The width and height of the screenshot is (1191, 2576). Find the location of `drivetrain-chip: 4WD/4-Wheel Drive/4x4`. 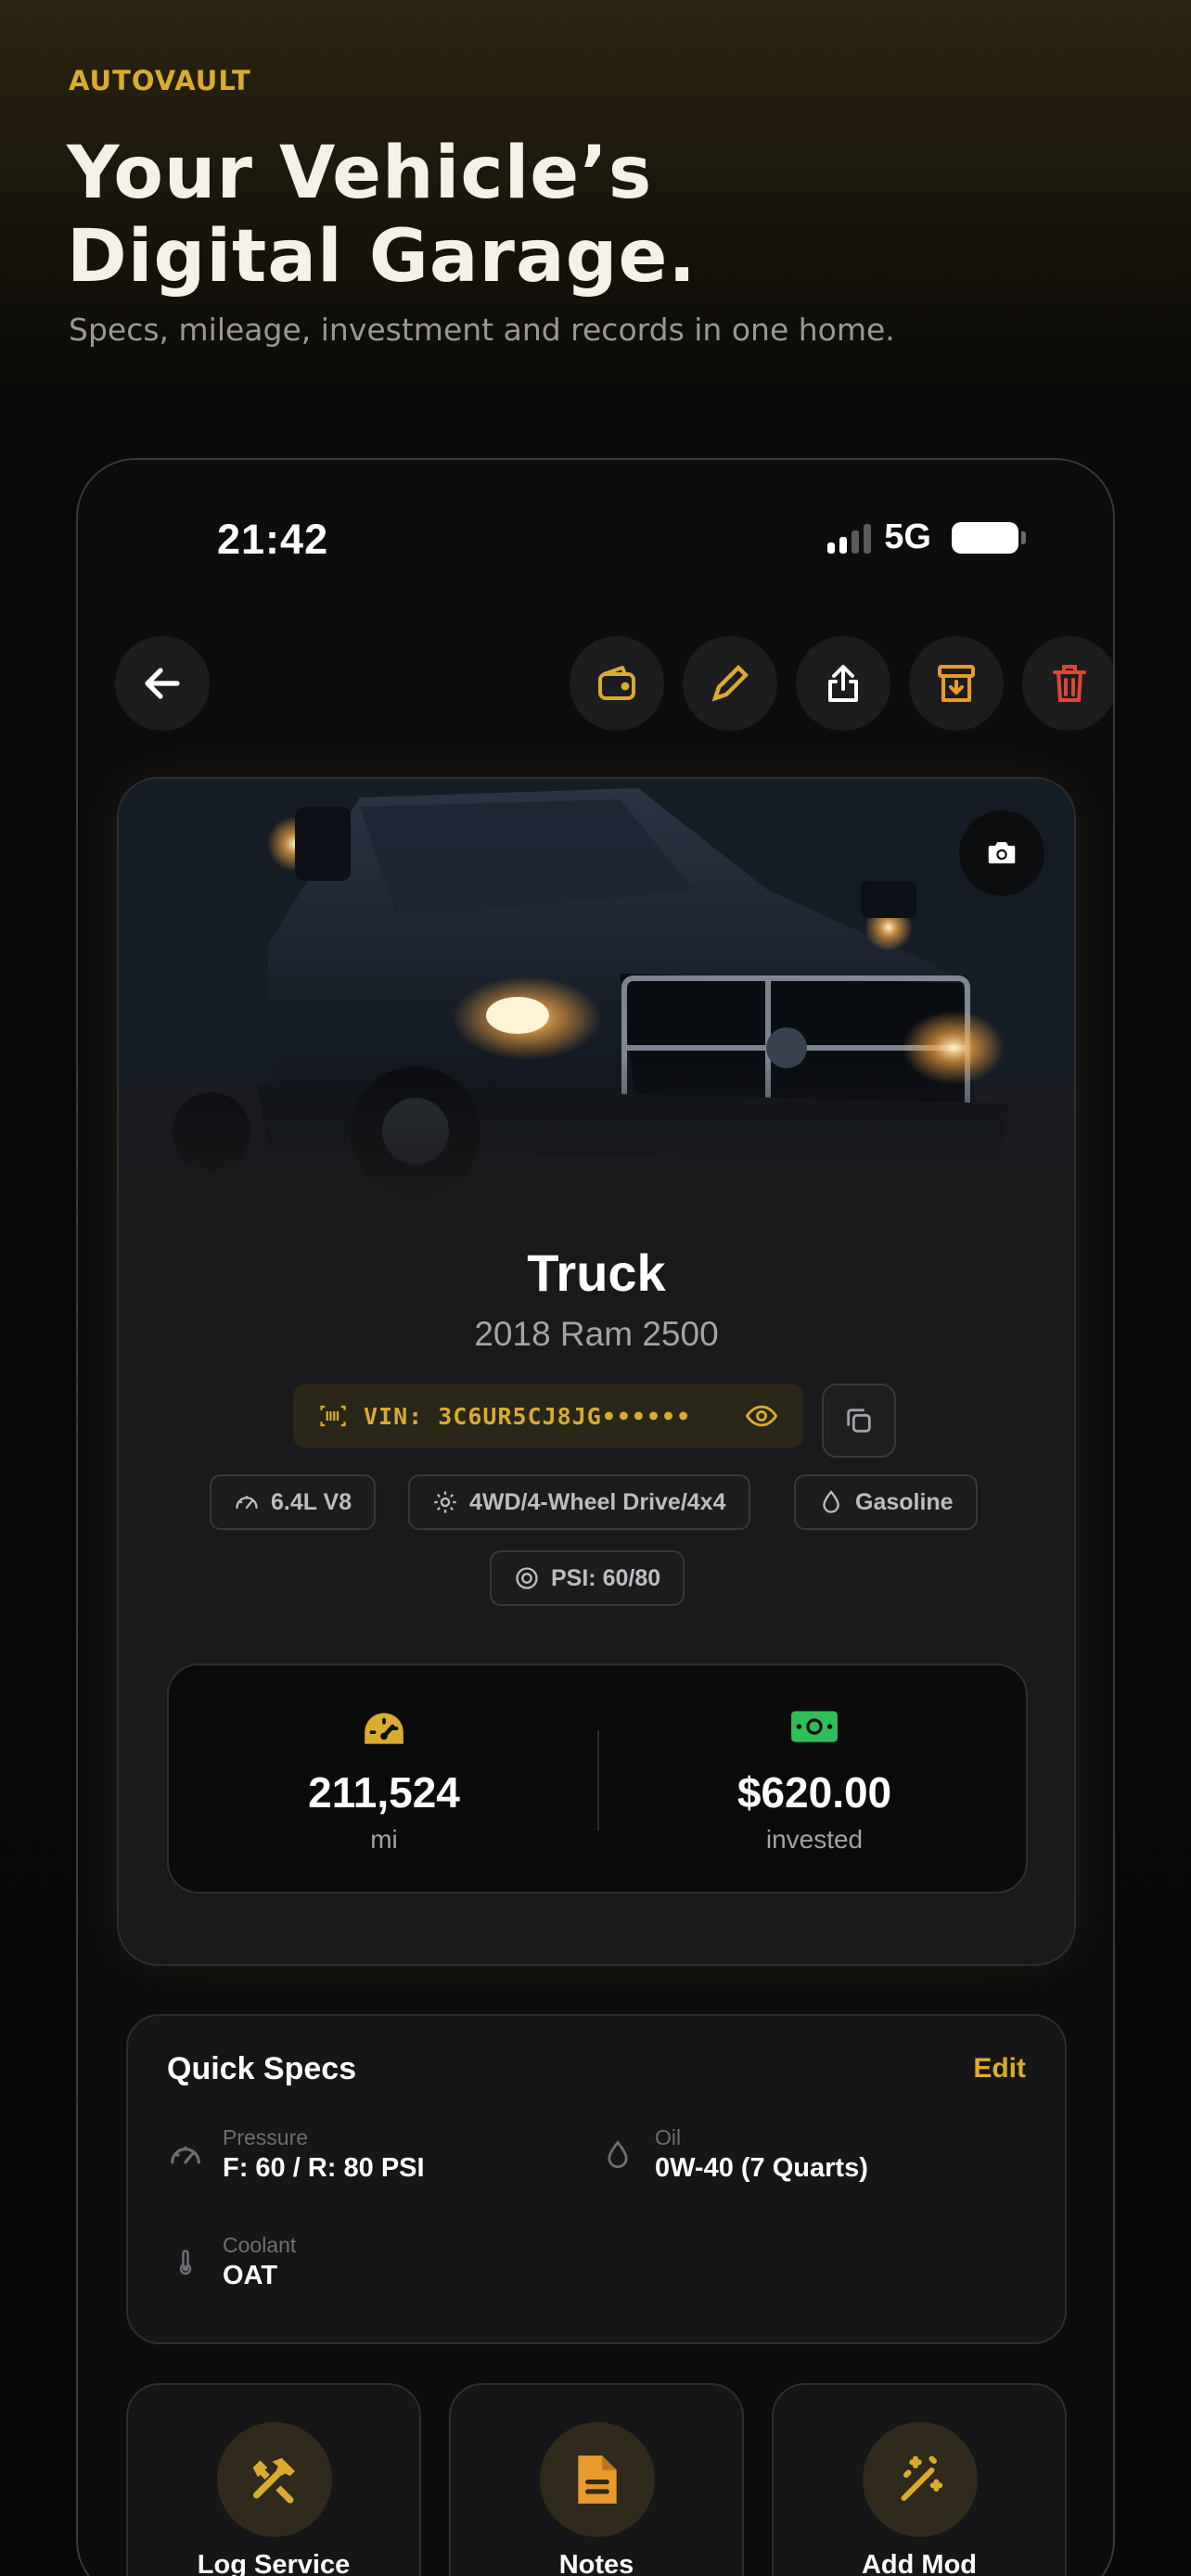

drivetrain-chip: 4WD/4-Wheel Drive/4x4 is located at coordinates (579, 1502).